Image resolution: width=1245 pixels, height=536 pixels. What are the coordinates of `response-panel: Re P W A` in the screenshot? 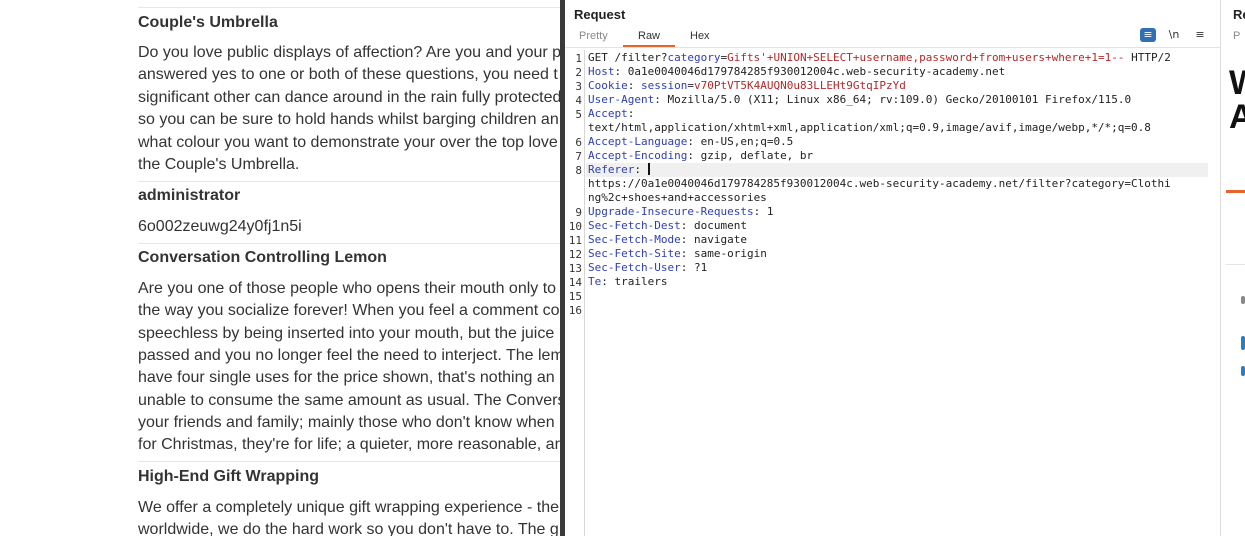 It's located at (1233, 268).